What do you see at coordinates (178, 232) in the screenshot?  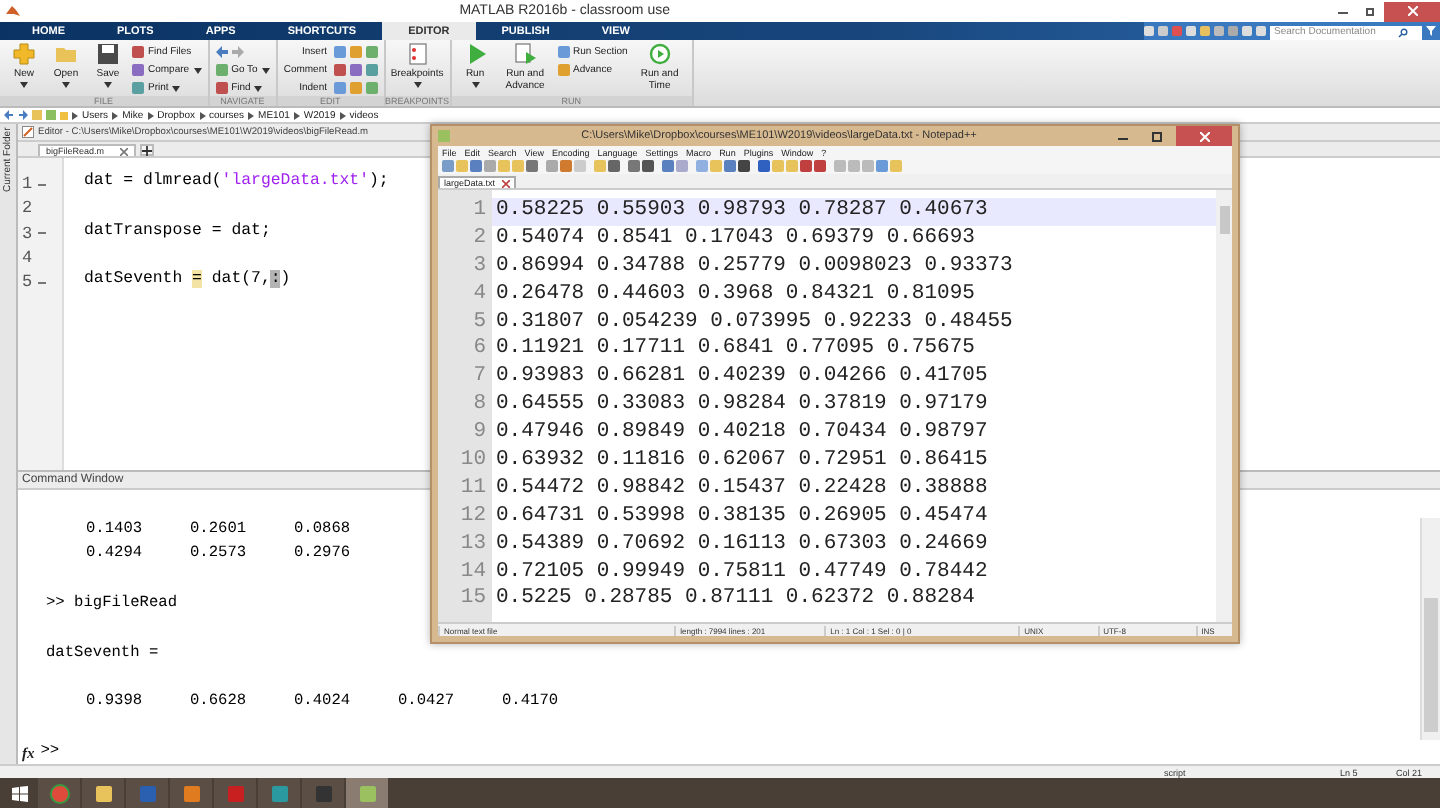 I see `code-line: datTranspose = dat;` at bounding box center [178, 232].